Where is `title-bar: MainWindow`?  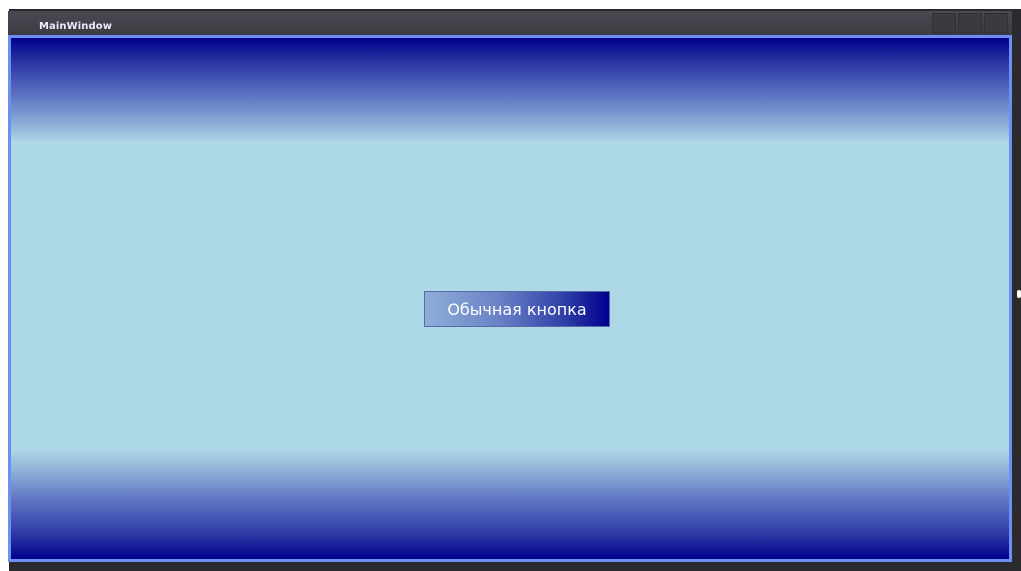 title-bar: MainWindow is located at coordinates (510, 23).